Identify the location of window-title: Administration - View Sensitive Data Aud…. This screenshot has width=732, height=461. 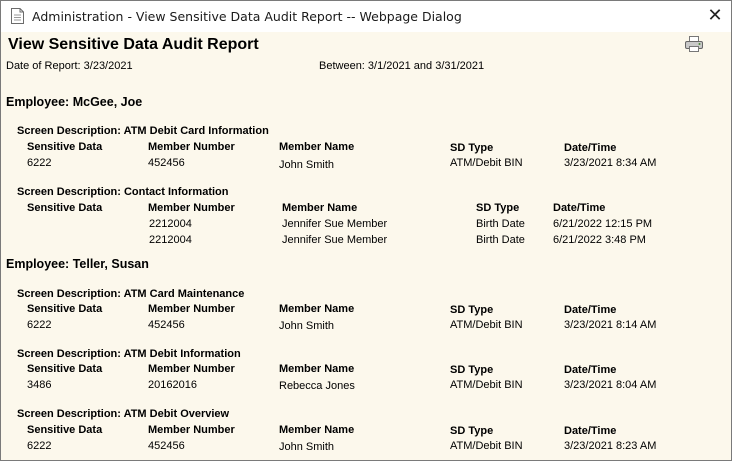
(247, 16).